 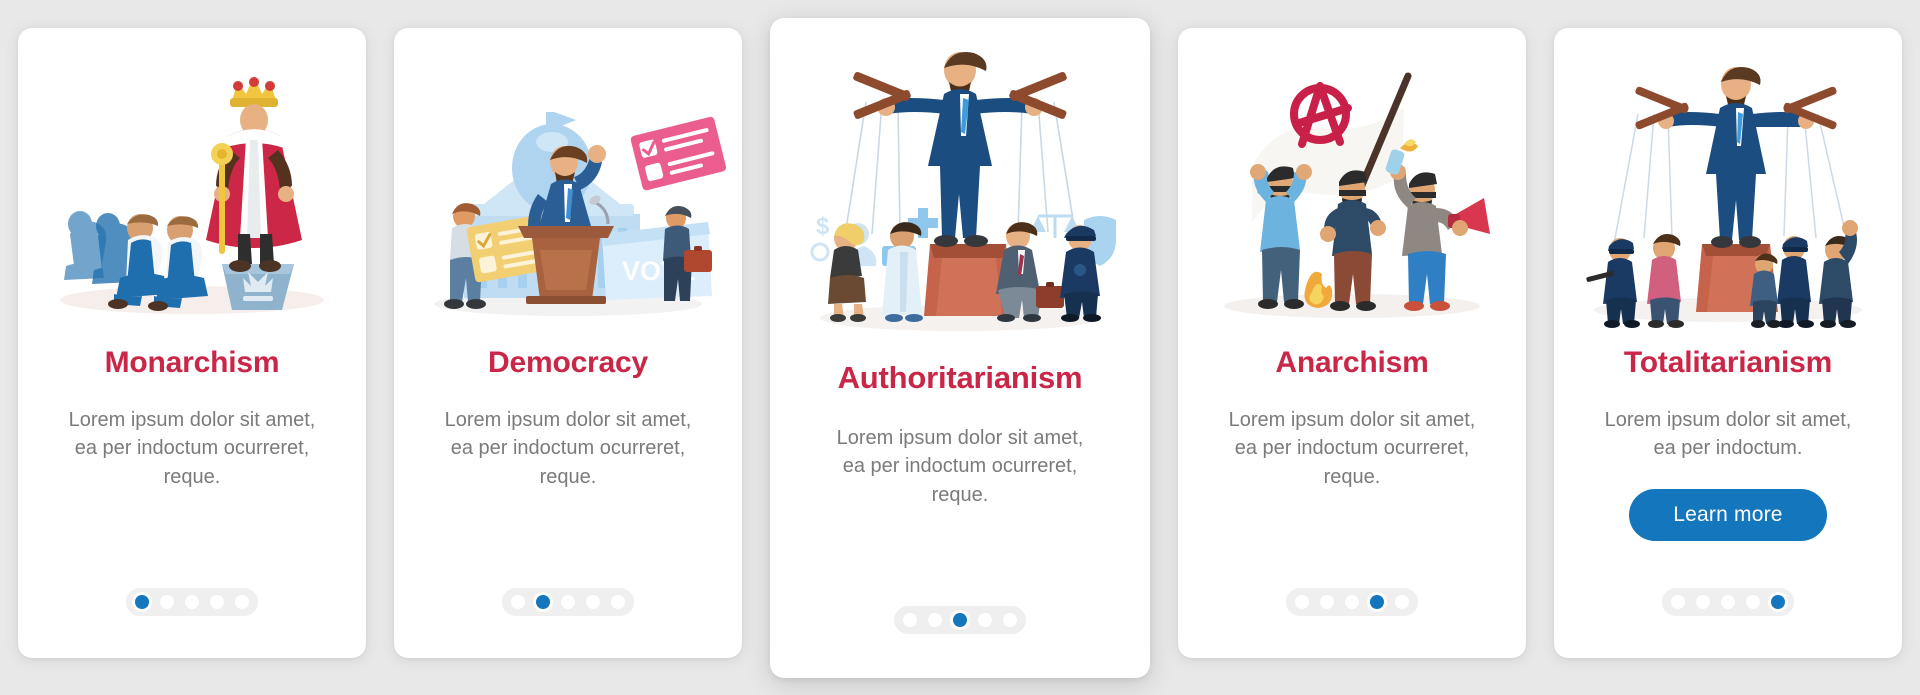 What do you see at coordinates (192, 195) in the screenshot?
I see `monarchism-illustration-svg` at bounding box center [192, 195].